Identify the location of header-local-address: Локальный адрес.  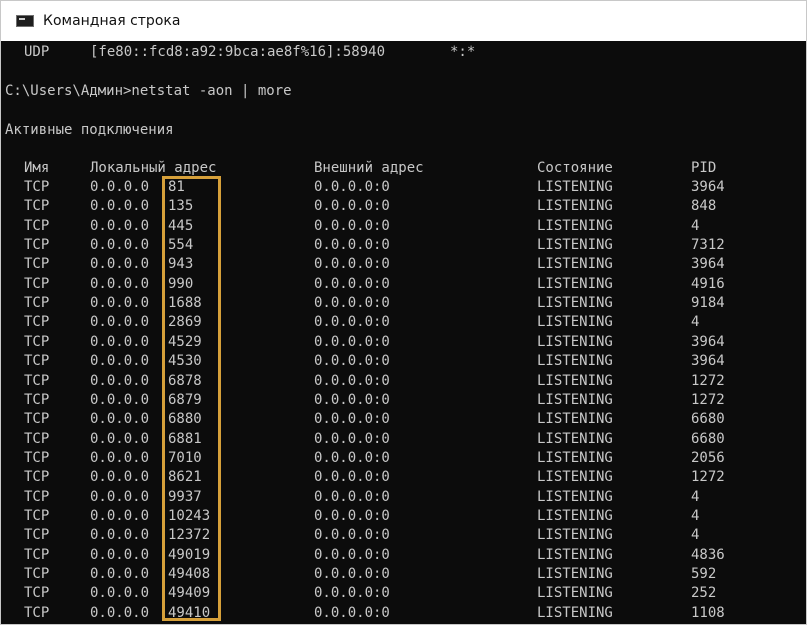
(153, 168).